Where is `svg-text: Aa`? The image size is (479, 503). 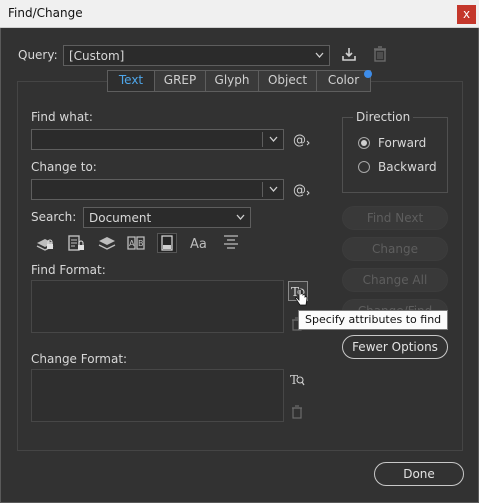 svg-text: Aa is located at coordinates (198, 244).